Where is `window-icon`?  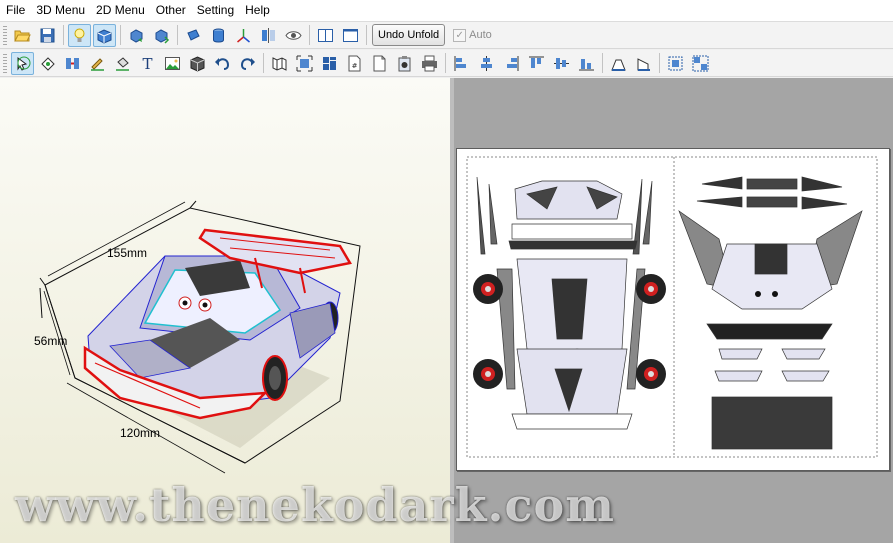
window-icon is located at coordinates (350, 35).